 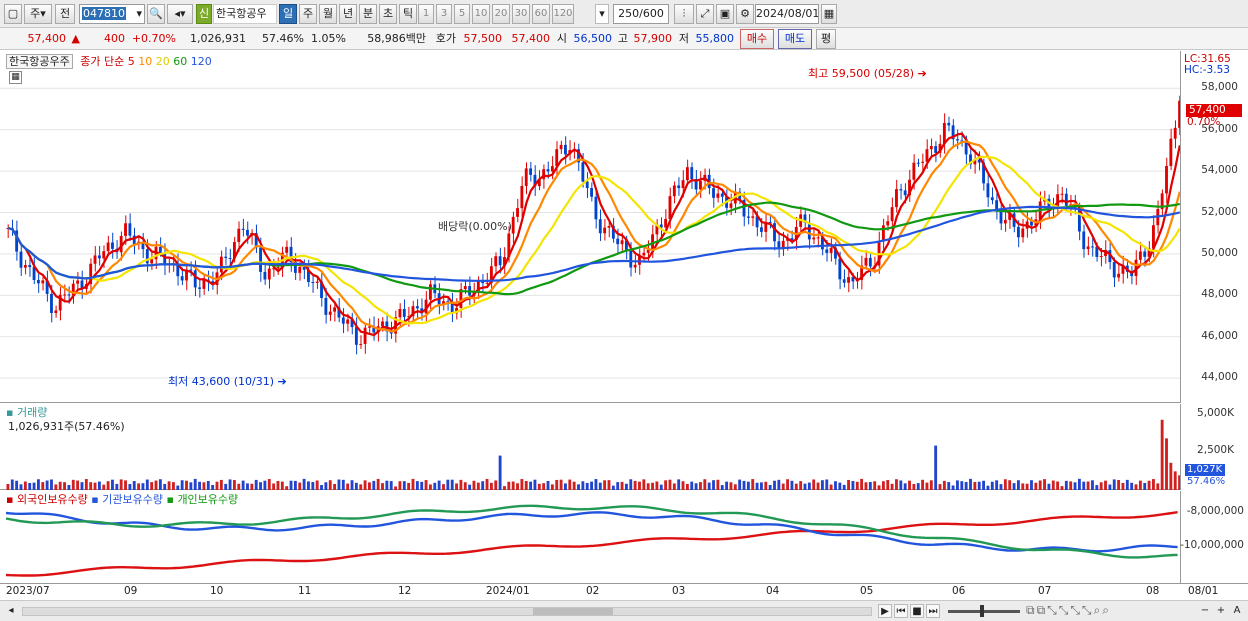 I want to click on minute-unit-1: 1, so click(x=426, y=14).